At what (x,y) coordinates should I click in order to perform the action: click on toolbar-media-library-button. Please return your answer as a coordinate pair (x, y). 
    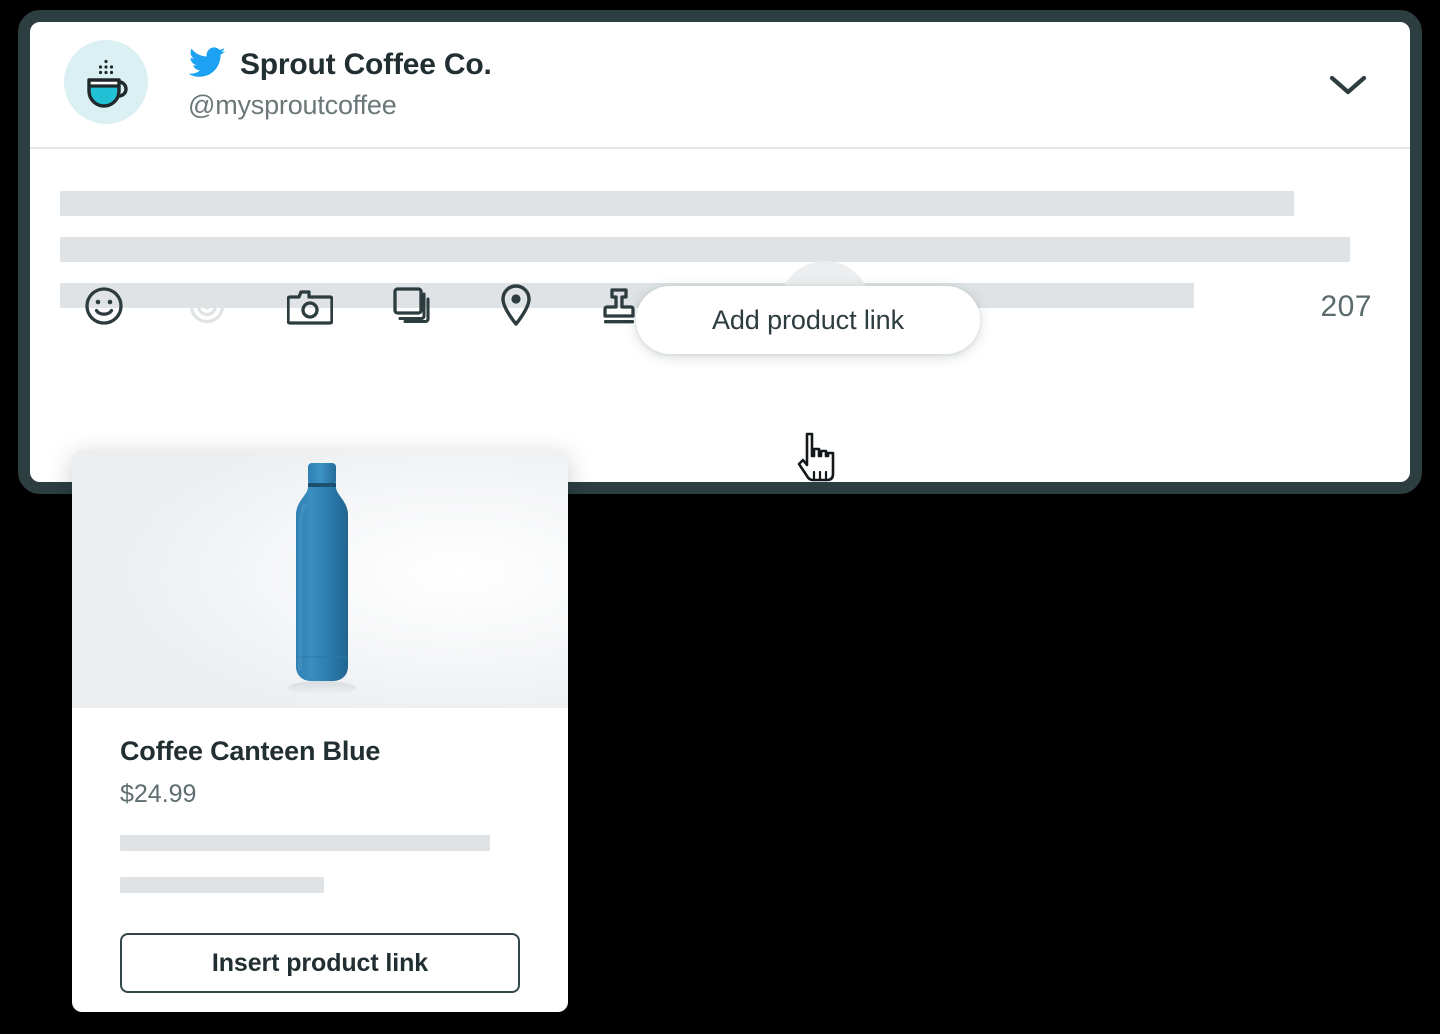
    Looking at the image, I should click on (413, 307).